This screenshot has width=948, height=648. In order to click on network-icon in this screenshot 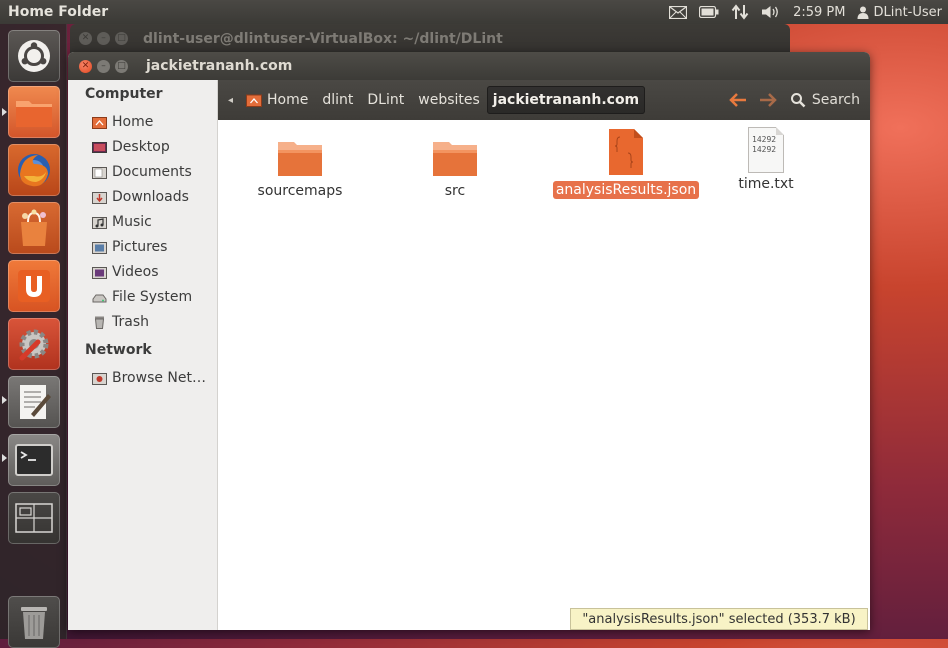, I will do `click(99, 378)`.